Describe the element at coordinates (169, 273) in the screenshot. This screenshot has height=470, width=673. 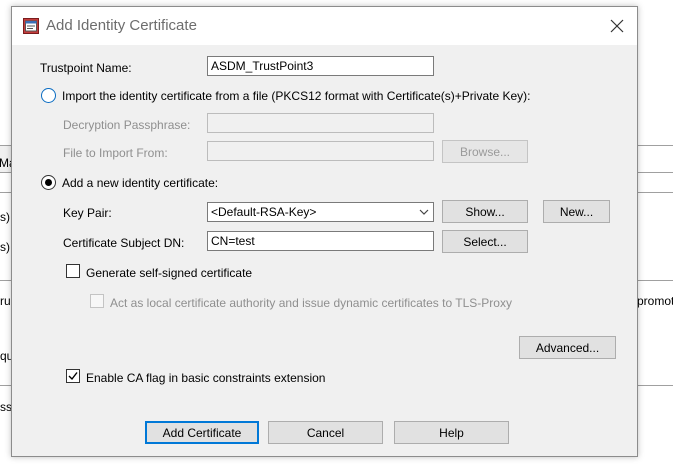
I see `self-signed-label: Generate self-signed certificate` at that location.